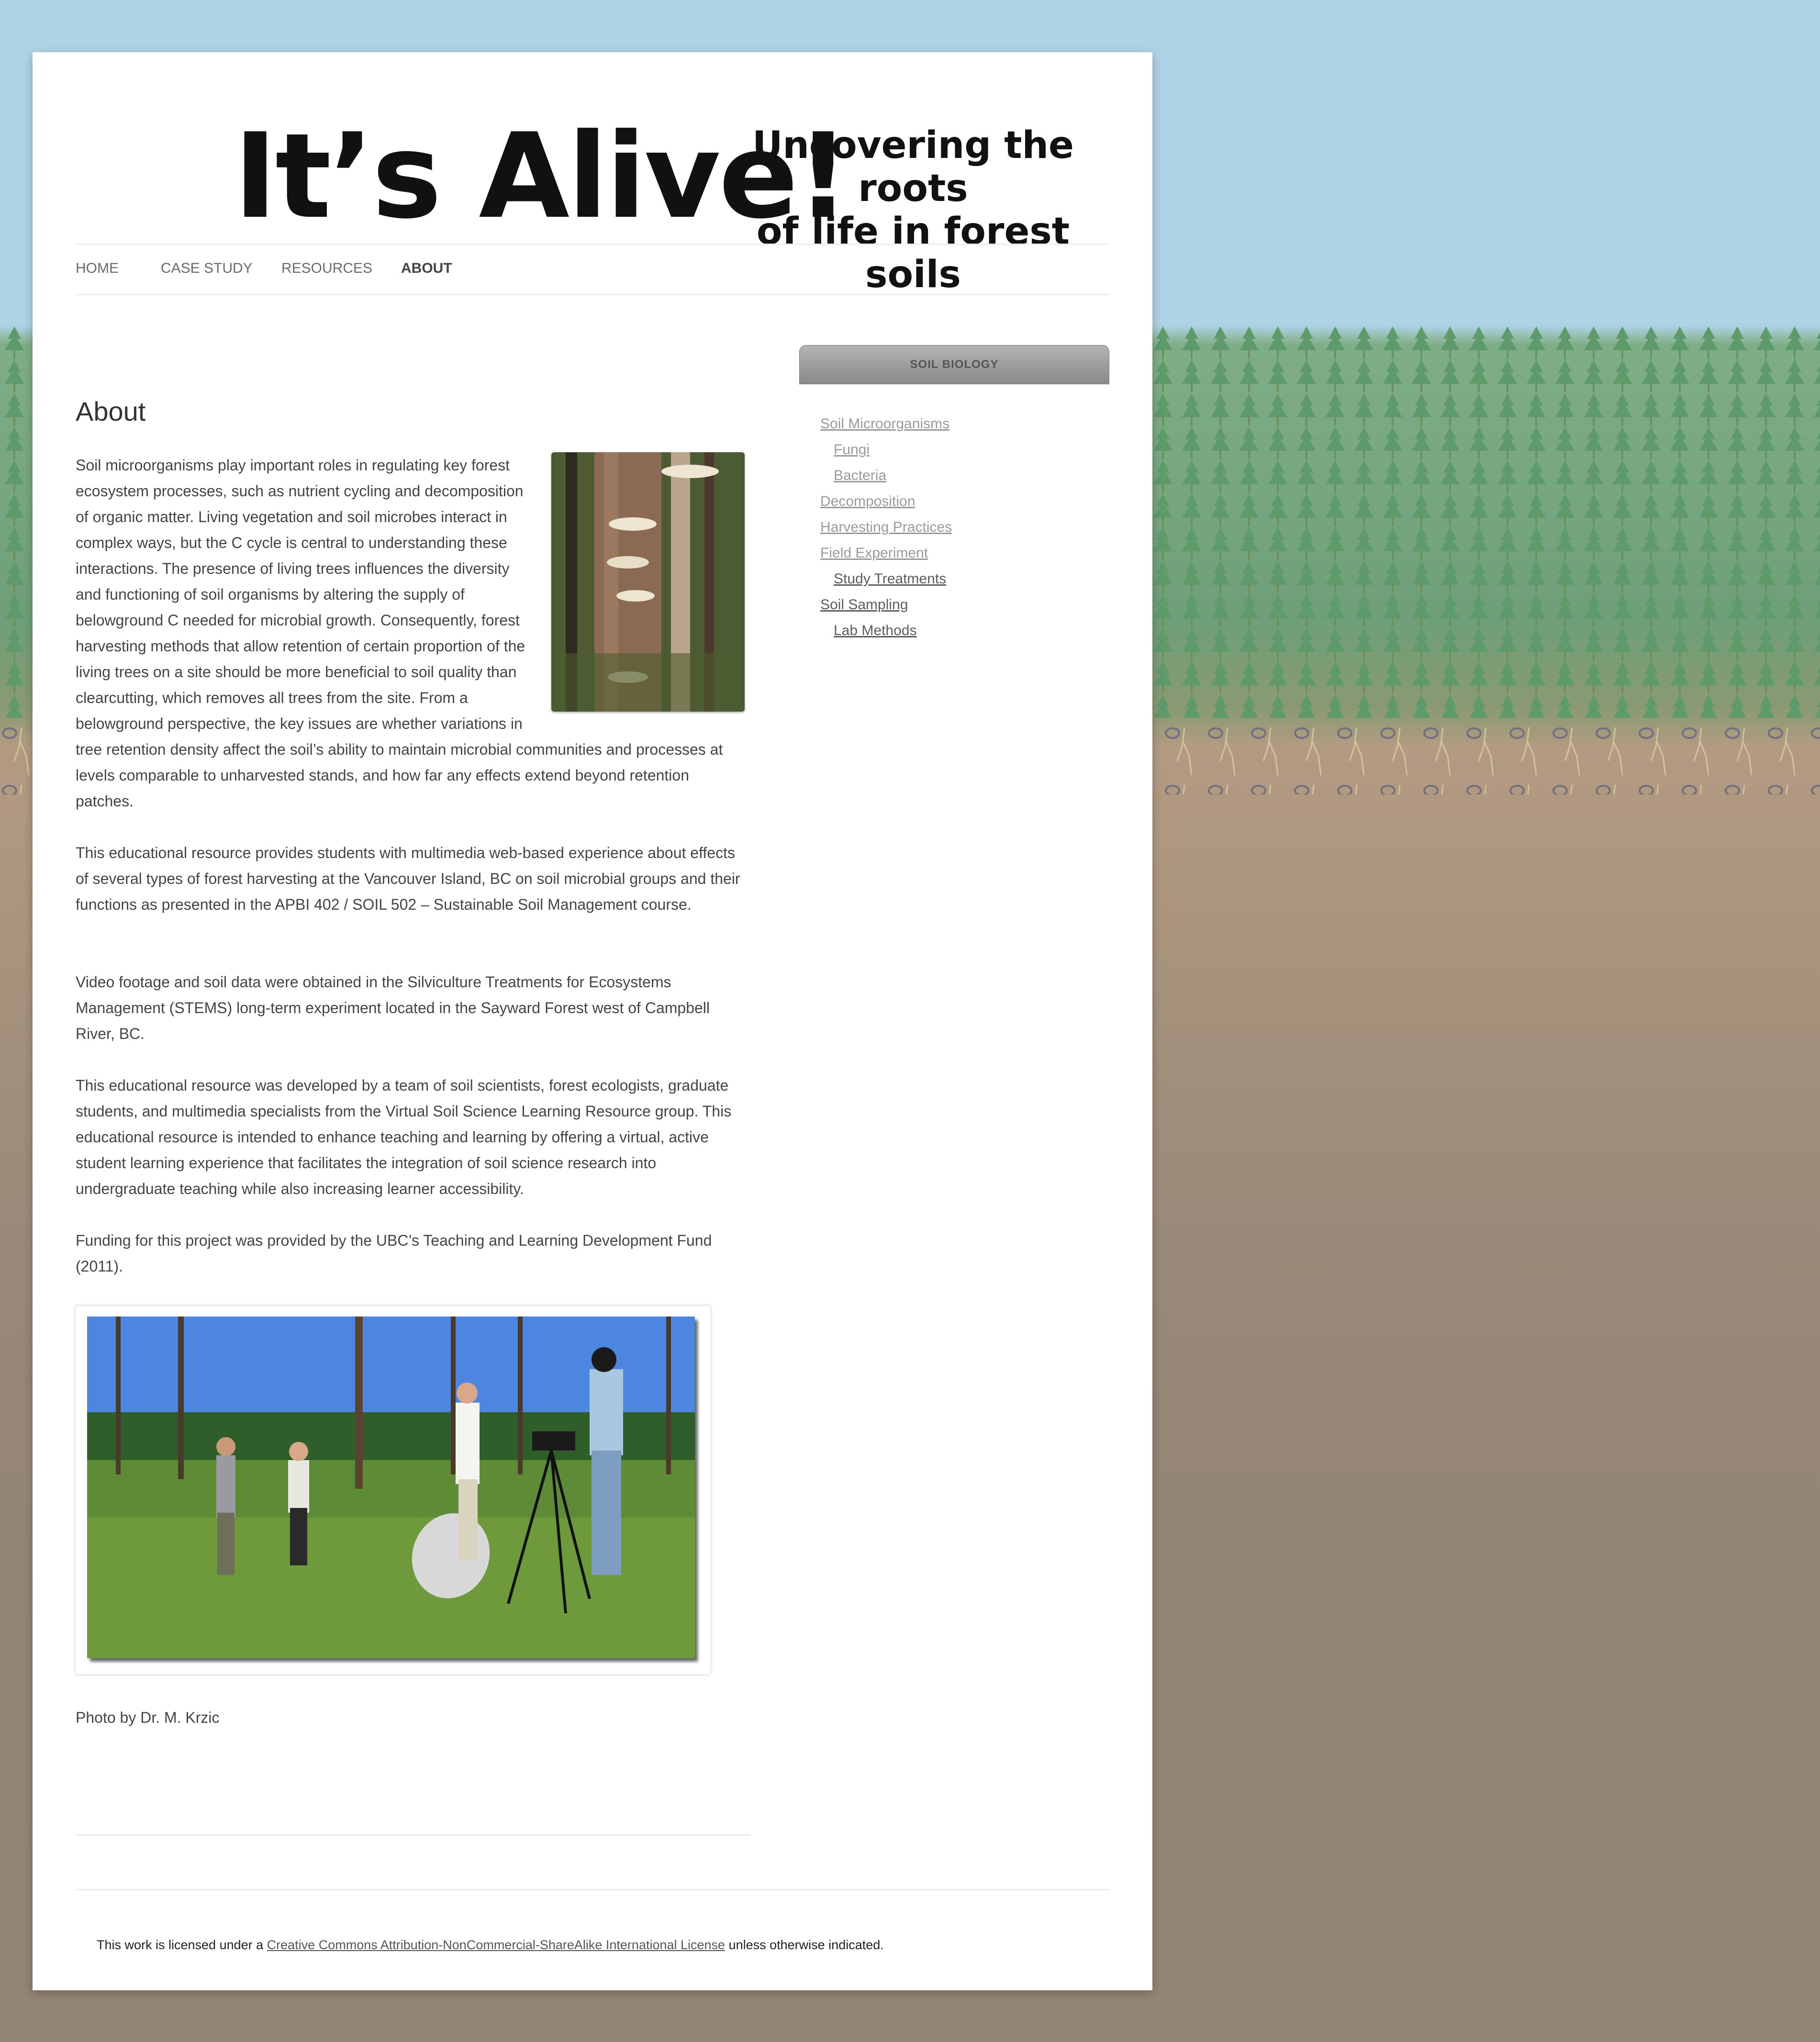  I want to click on field-crew-photo, so click(393, 1490).